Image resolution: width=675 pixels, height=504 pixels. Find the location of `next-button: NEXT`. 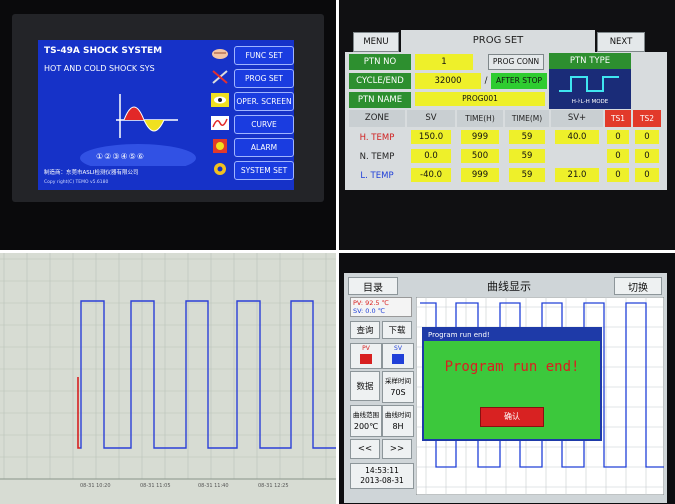

next-button: NEXT is located at coordinates (621, 42).